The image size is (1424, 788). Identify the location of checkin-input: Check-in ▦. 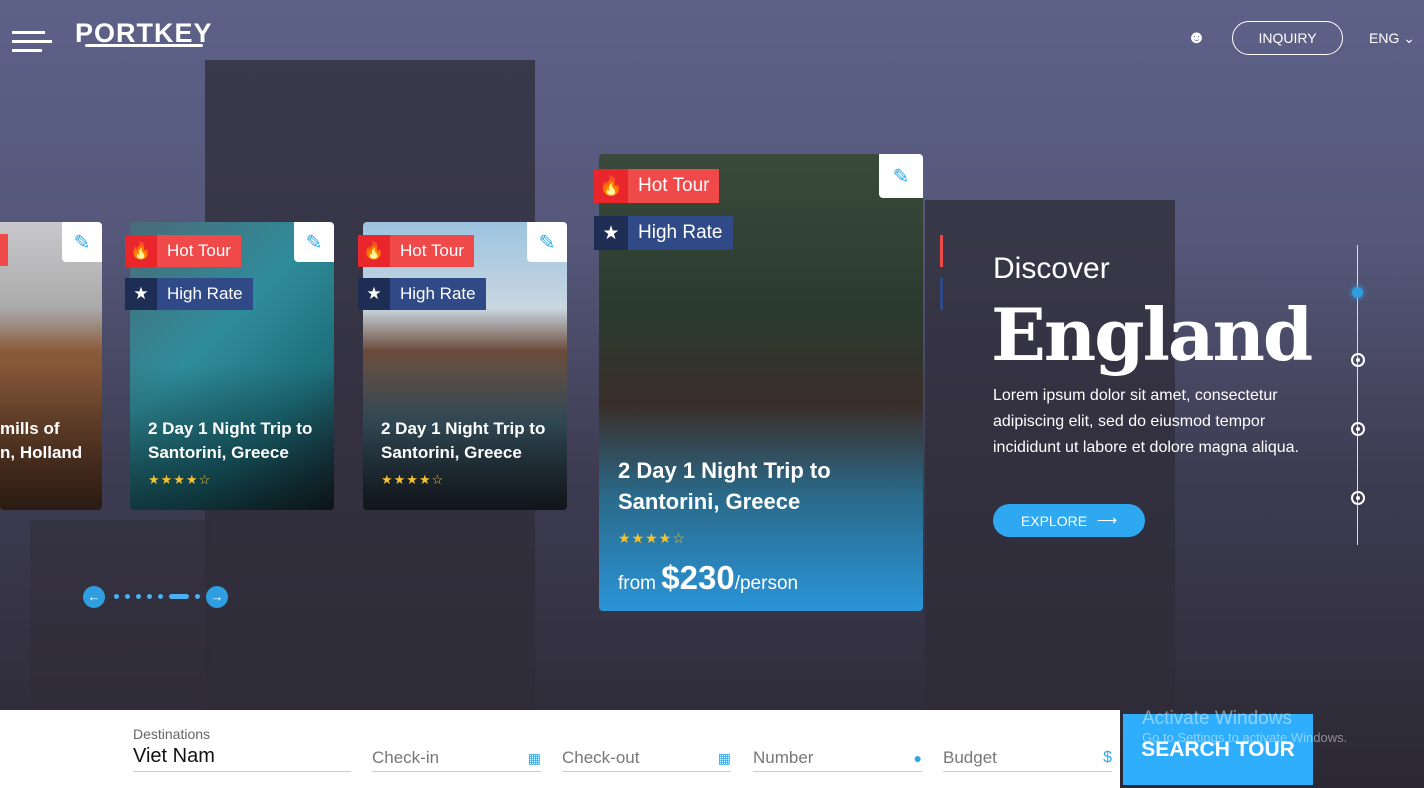
(456, 758).